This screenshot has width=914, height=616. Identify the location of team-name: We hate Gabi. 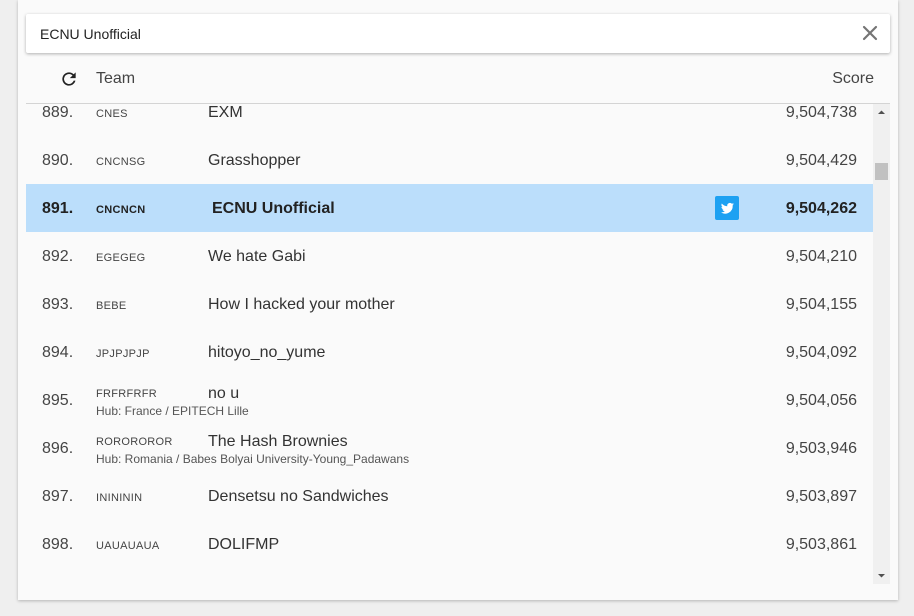
(257, 257).